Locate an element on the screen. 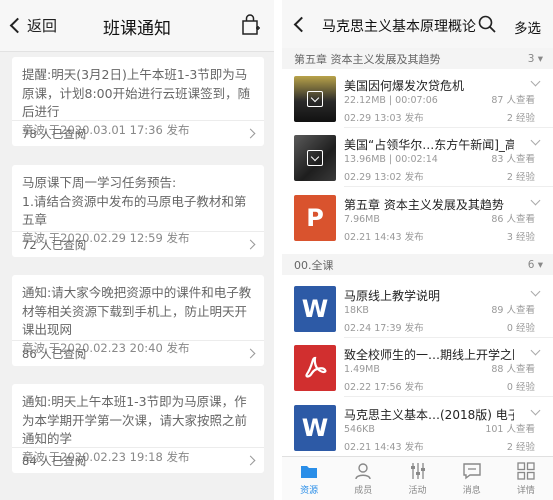  resource-info: 7.96MB is located at coordinates (362, 219).